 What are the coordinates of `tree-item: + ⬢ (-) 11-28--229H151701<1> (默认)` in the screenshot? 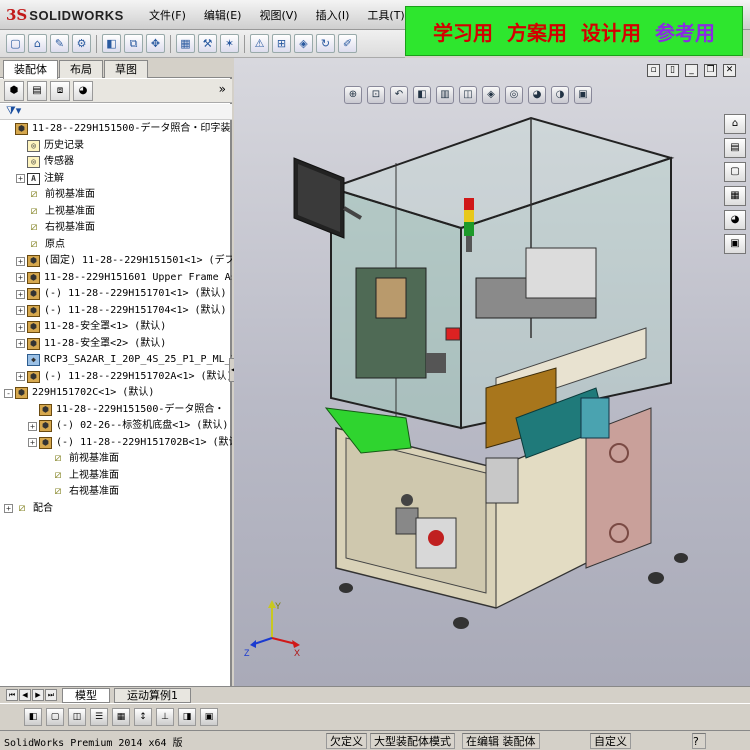 It's located at (121, 294).